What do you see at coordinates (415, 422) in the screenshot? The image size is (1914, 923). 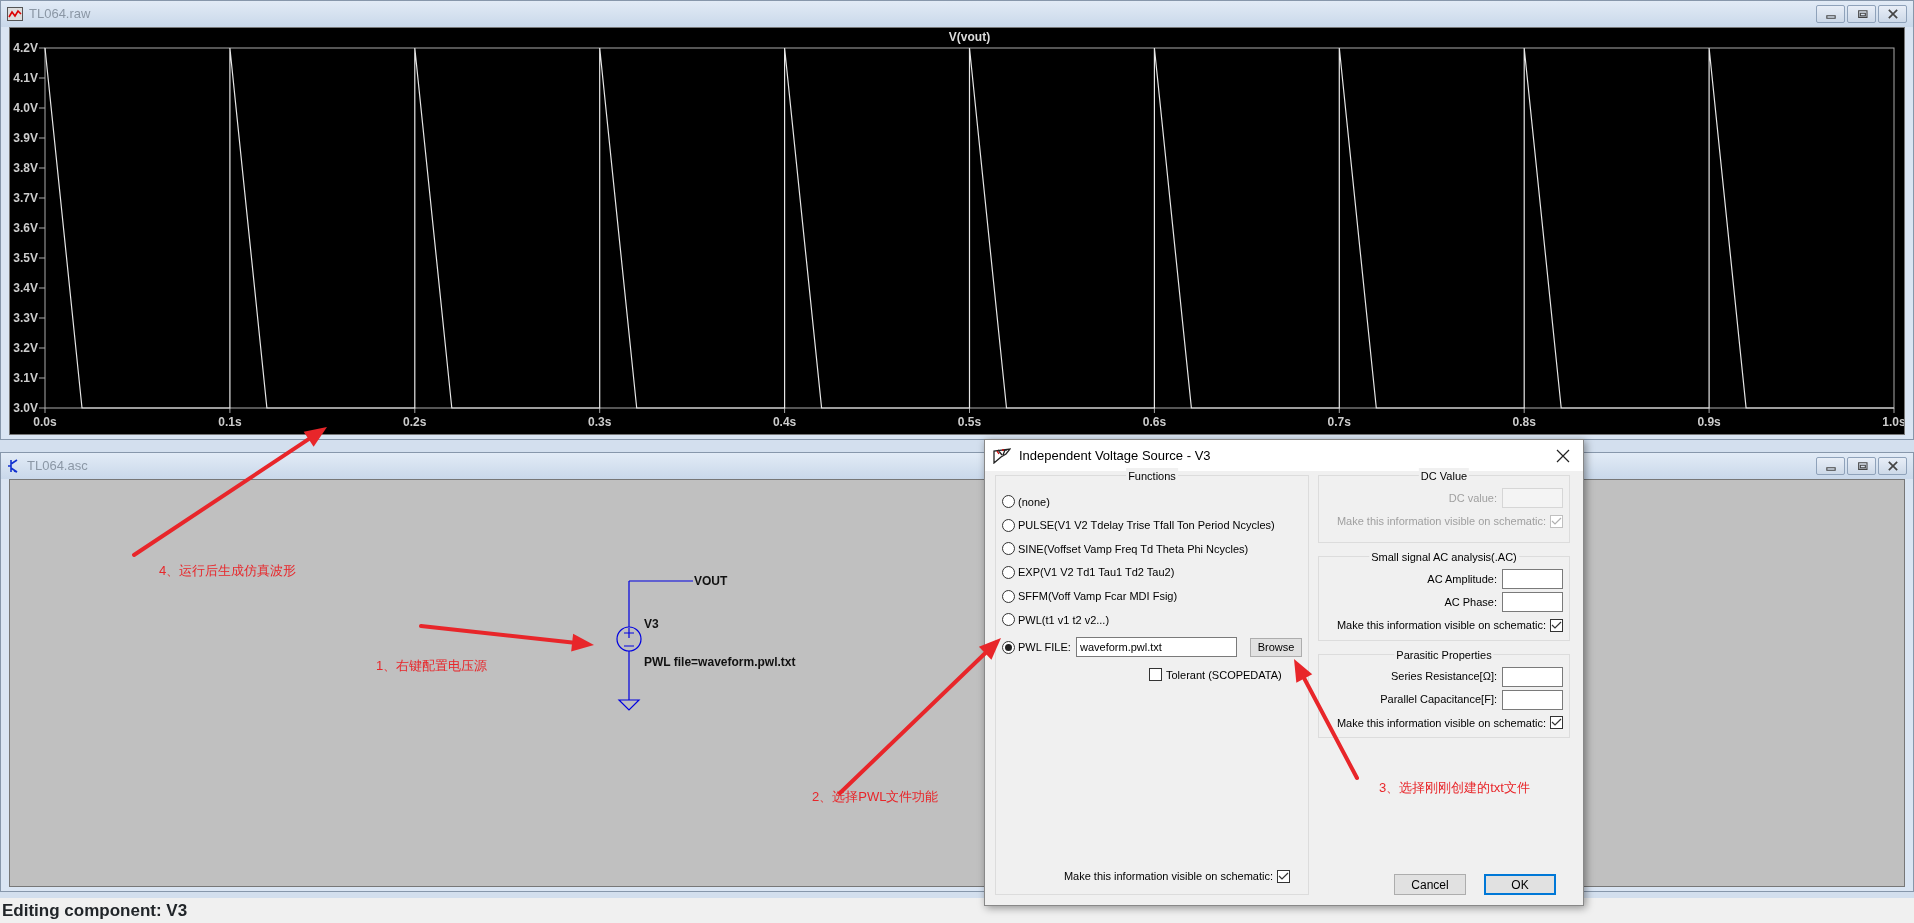 I see `axis-label: 0.2s` at bounding box center [415, 422].